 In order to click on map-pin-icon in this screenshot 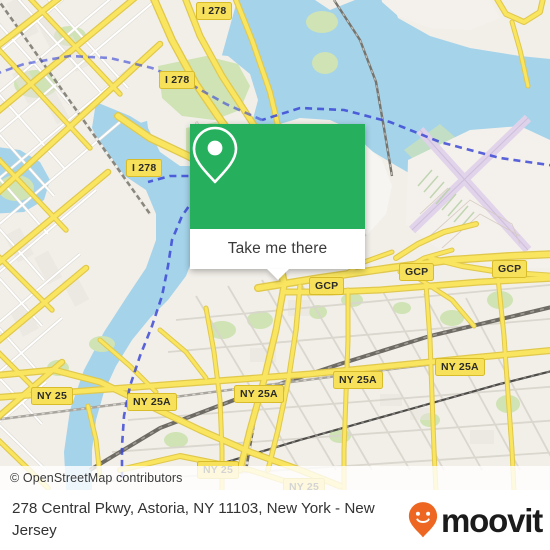, I will do `click(215, 155)`.